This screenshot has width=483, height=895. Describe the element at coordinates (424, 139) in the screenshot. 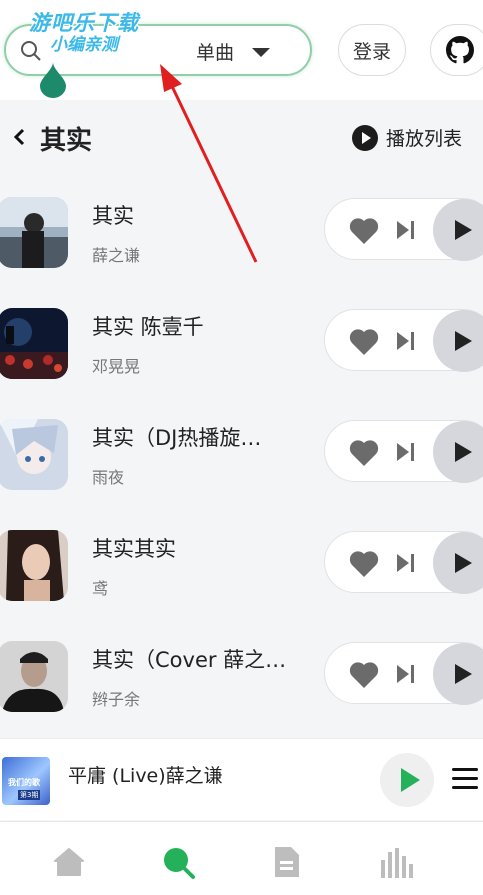

I see `playlist-label: 播放列表` at that location.